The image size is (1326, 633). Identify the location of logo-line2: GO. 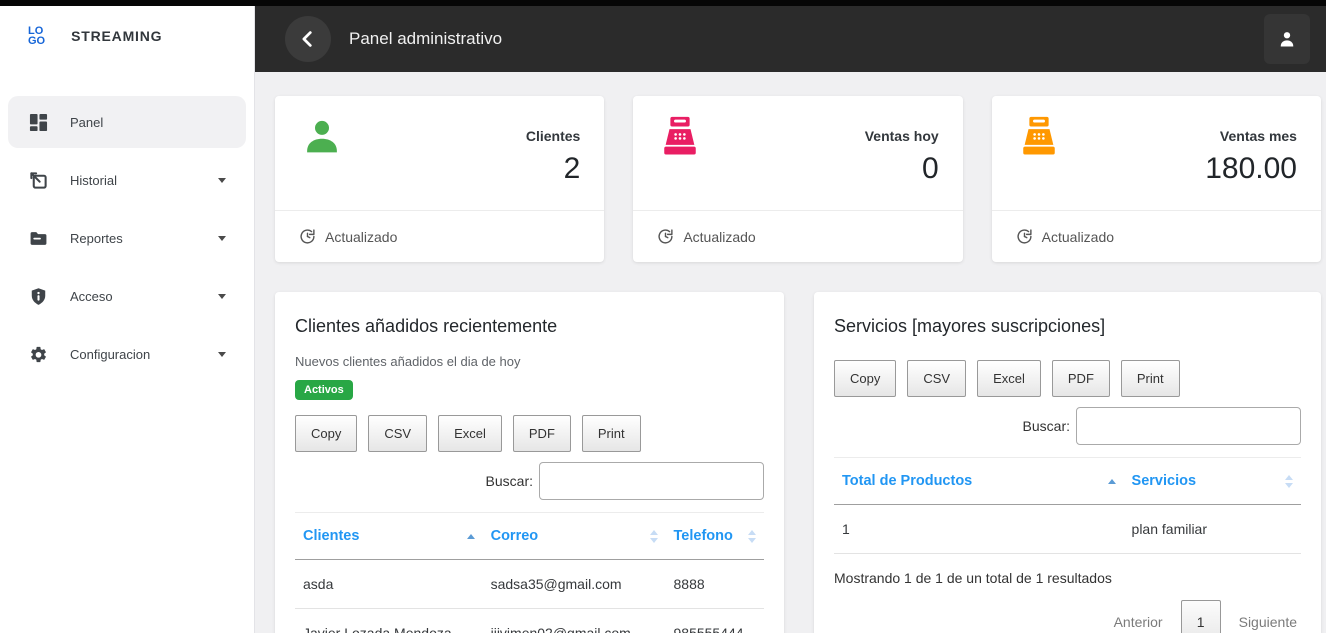
(37, 41).